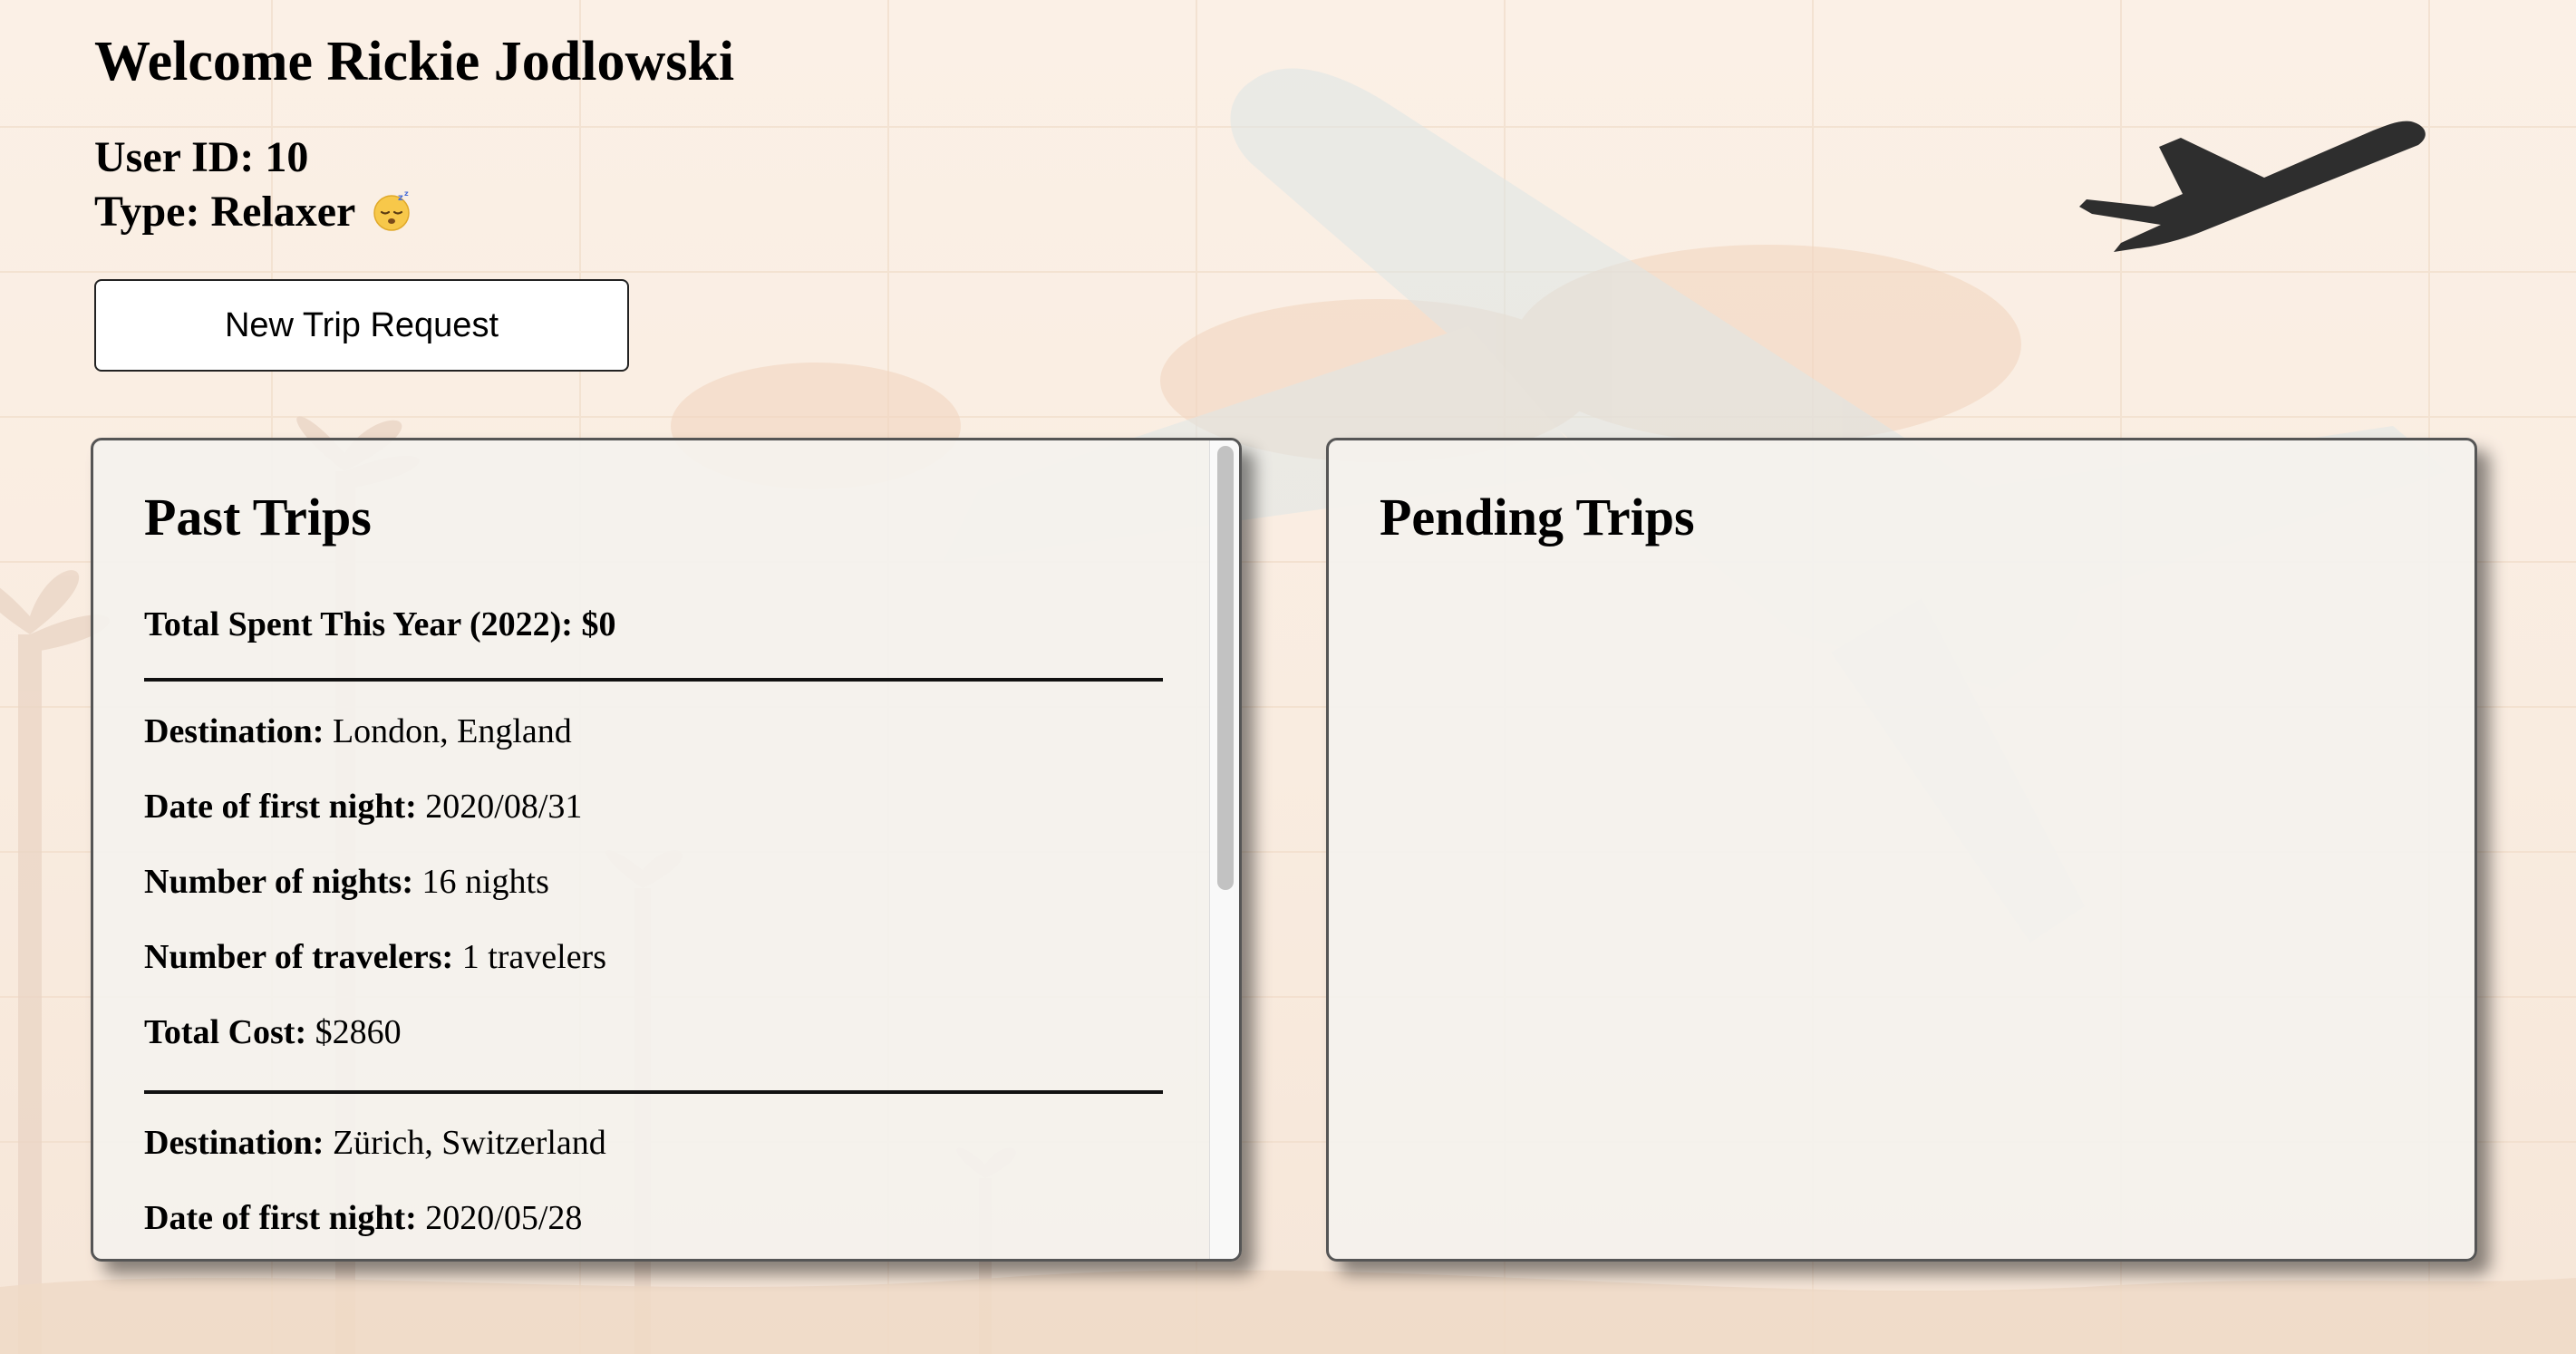 This screenshot has width=2576, height=1354. Describe the element at coordinates (1537, 517) in the screenshot. I see `pending-trips-title: Pending Trips` at that location.